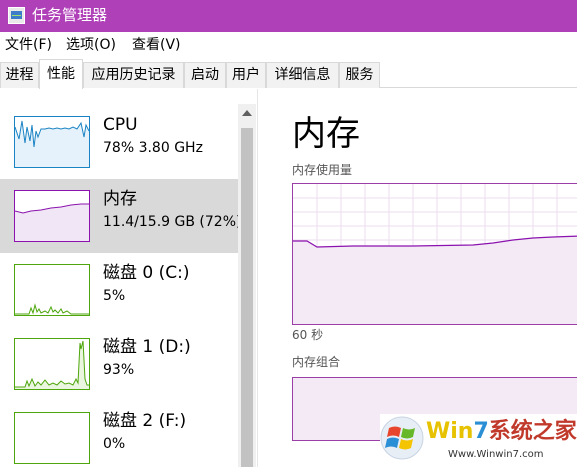  What do you see at coordinates (28, 45) in the screenshot?
I see `menu-file: 文件(F)` at bounding box center [28, 45].